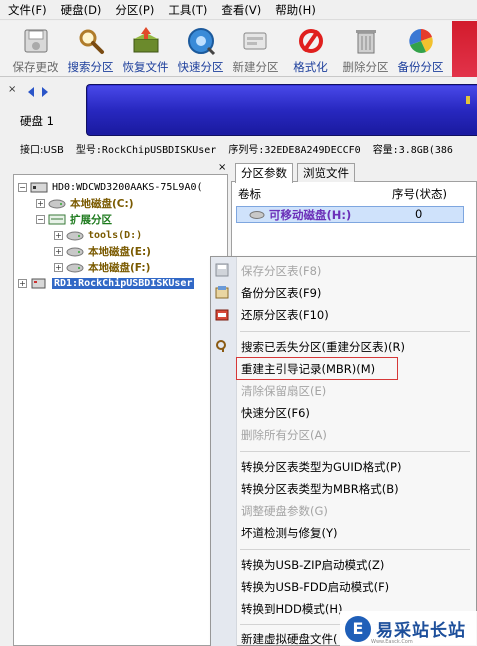 The image size is (477, 646). What do you see at coordinates (312, 565) in the screenshot?
I see `menu-usb-zip-mode: 转换为USB-ZIP启动模式(Z)` at bounding box center [312, 565].